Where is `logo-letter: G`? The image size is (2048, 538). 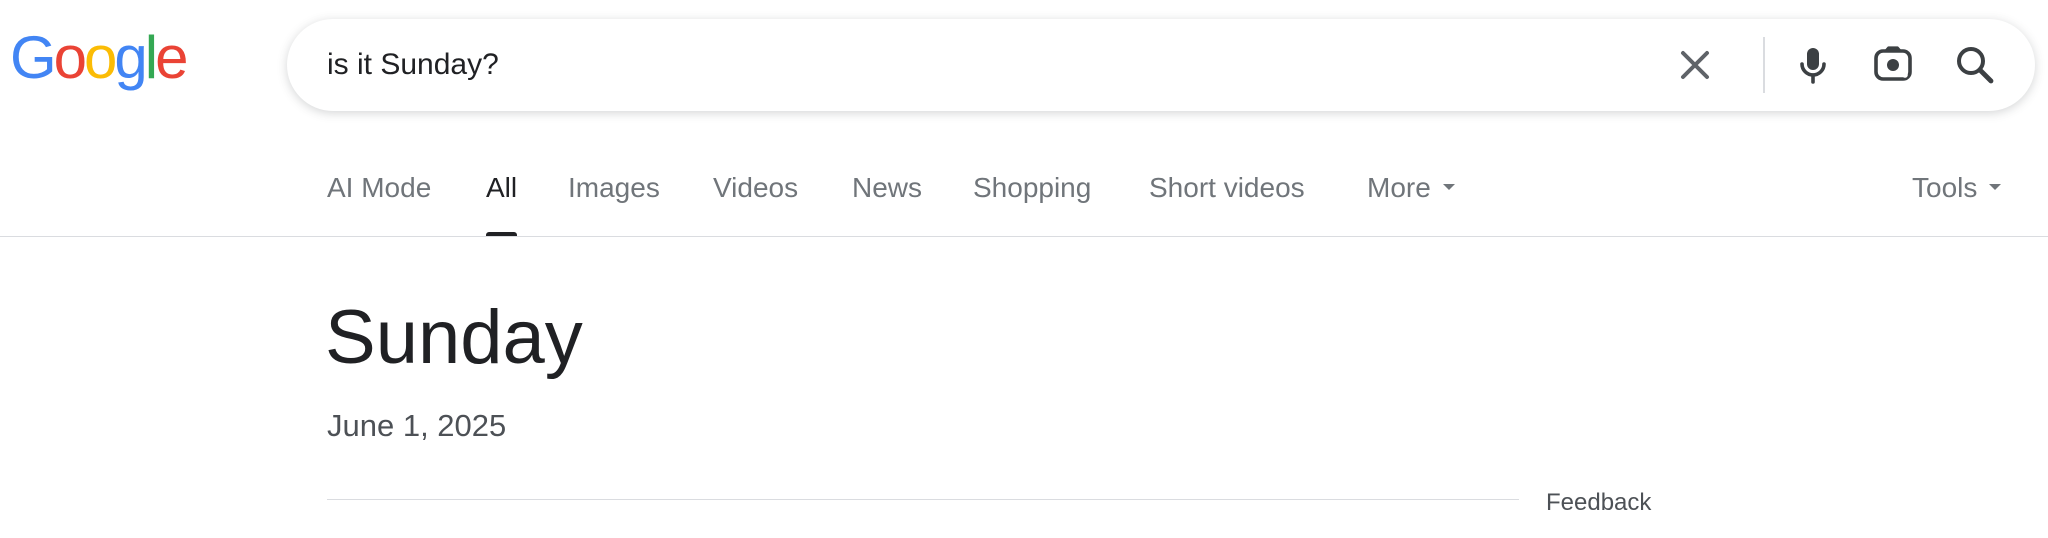
logo-letter: G is located at coordinates (33, 57).